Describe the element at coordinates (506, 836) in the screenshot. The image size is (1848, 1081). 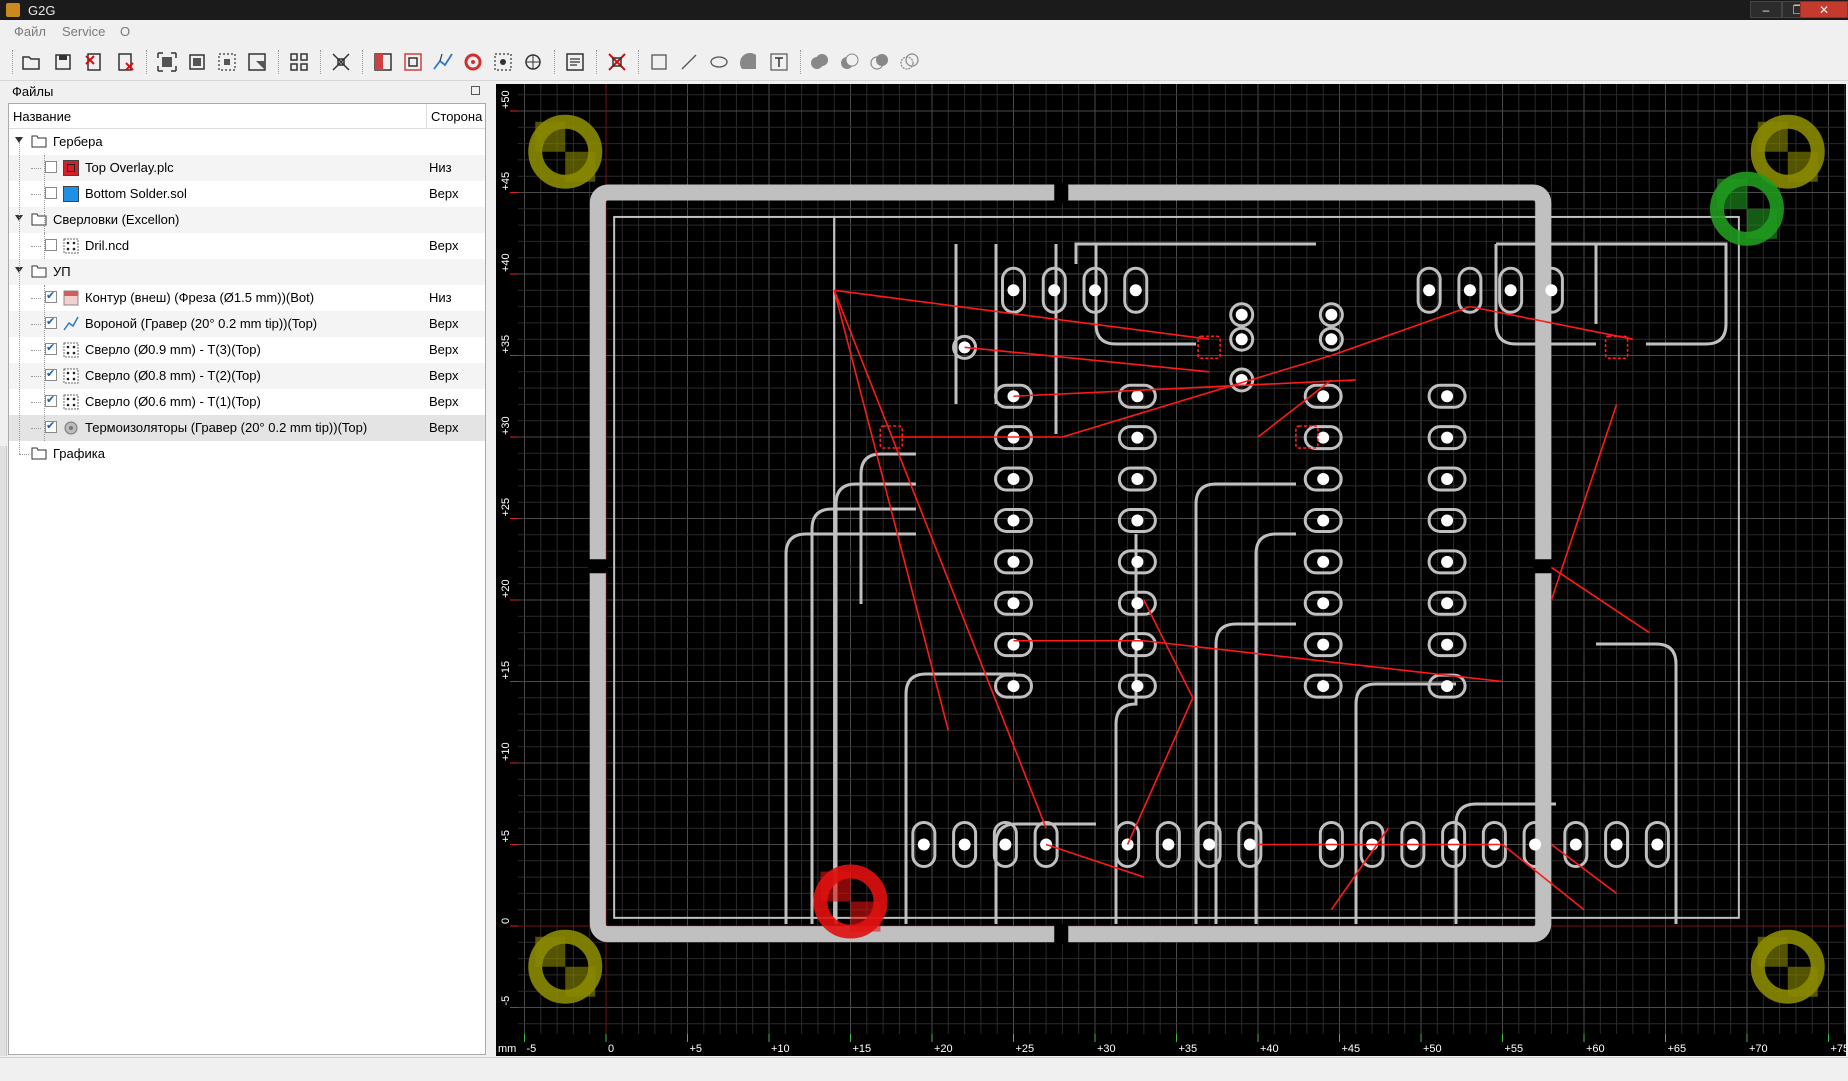
I see `y-tick-label: +5` at that location.